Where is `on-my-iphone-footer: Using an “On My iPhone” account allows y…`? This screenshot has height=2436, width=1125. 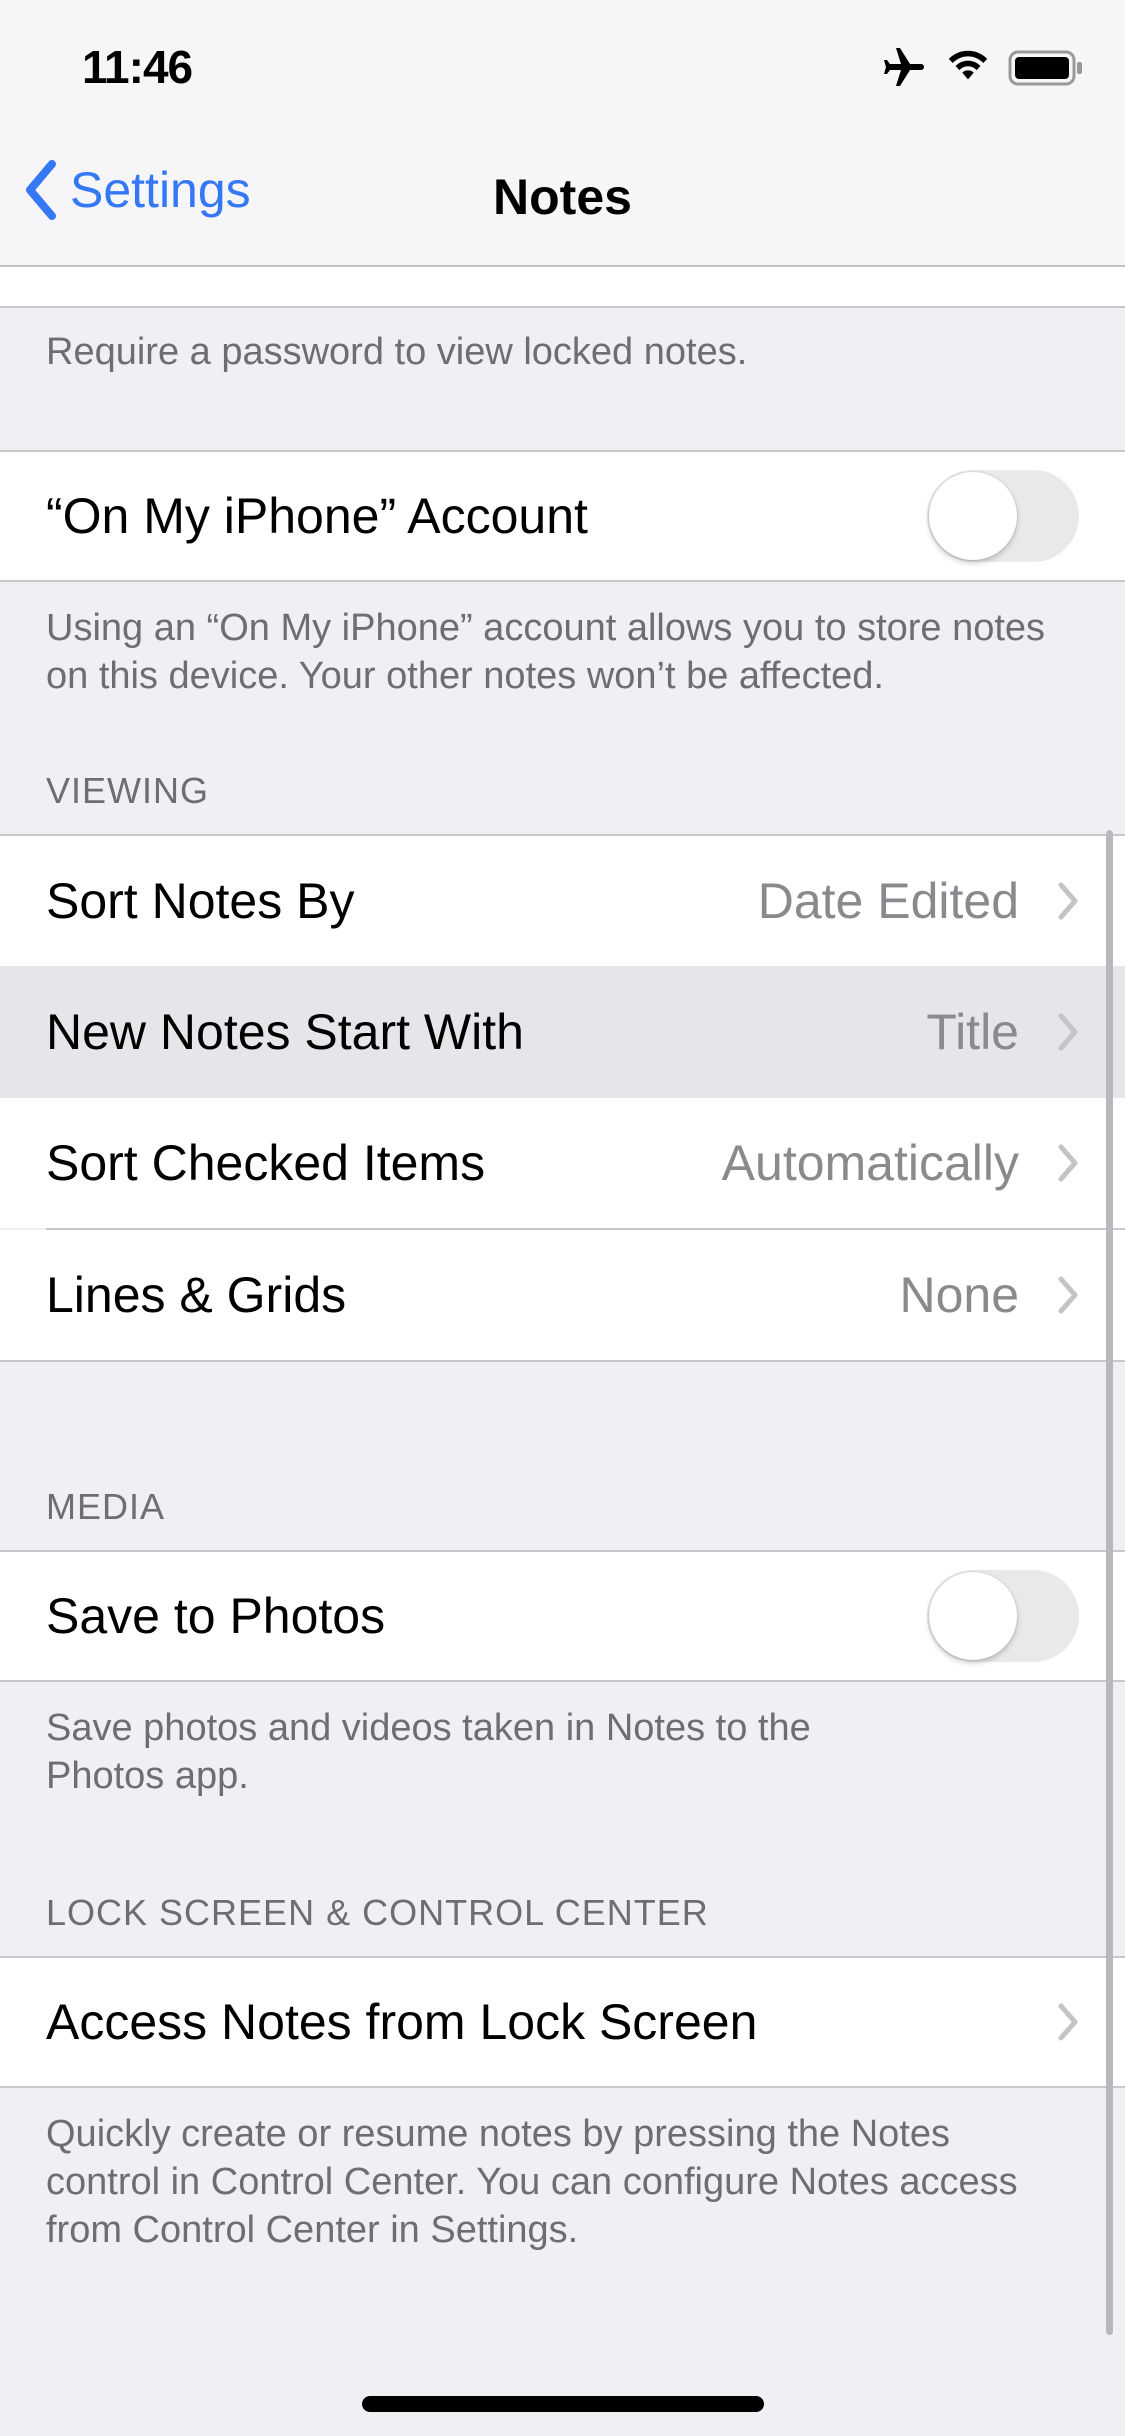 on-my-iphone-footer: Using an “On My iPhone” account allows y… is located at coordinates (546, 652).